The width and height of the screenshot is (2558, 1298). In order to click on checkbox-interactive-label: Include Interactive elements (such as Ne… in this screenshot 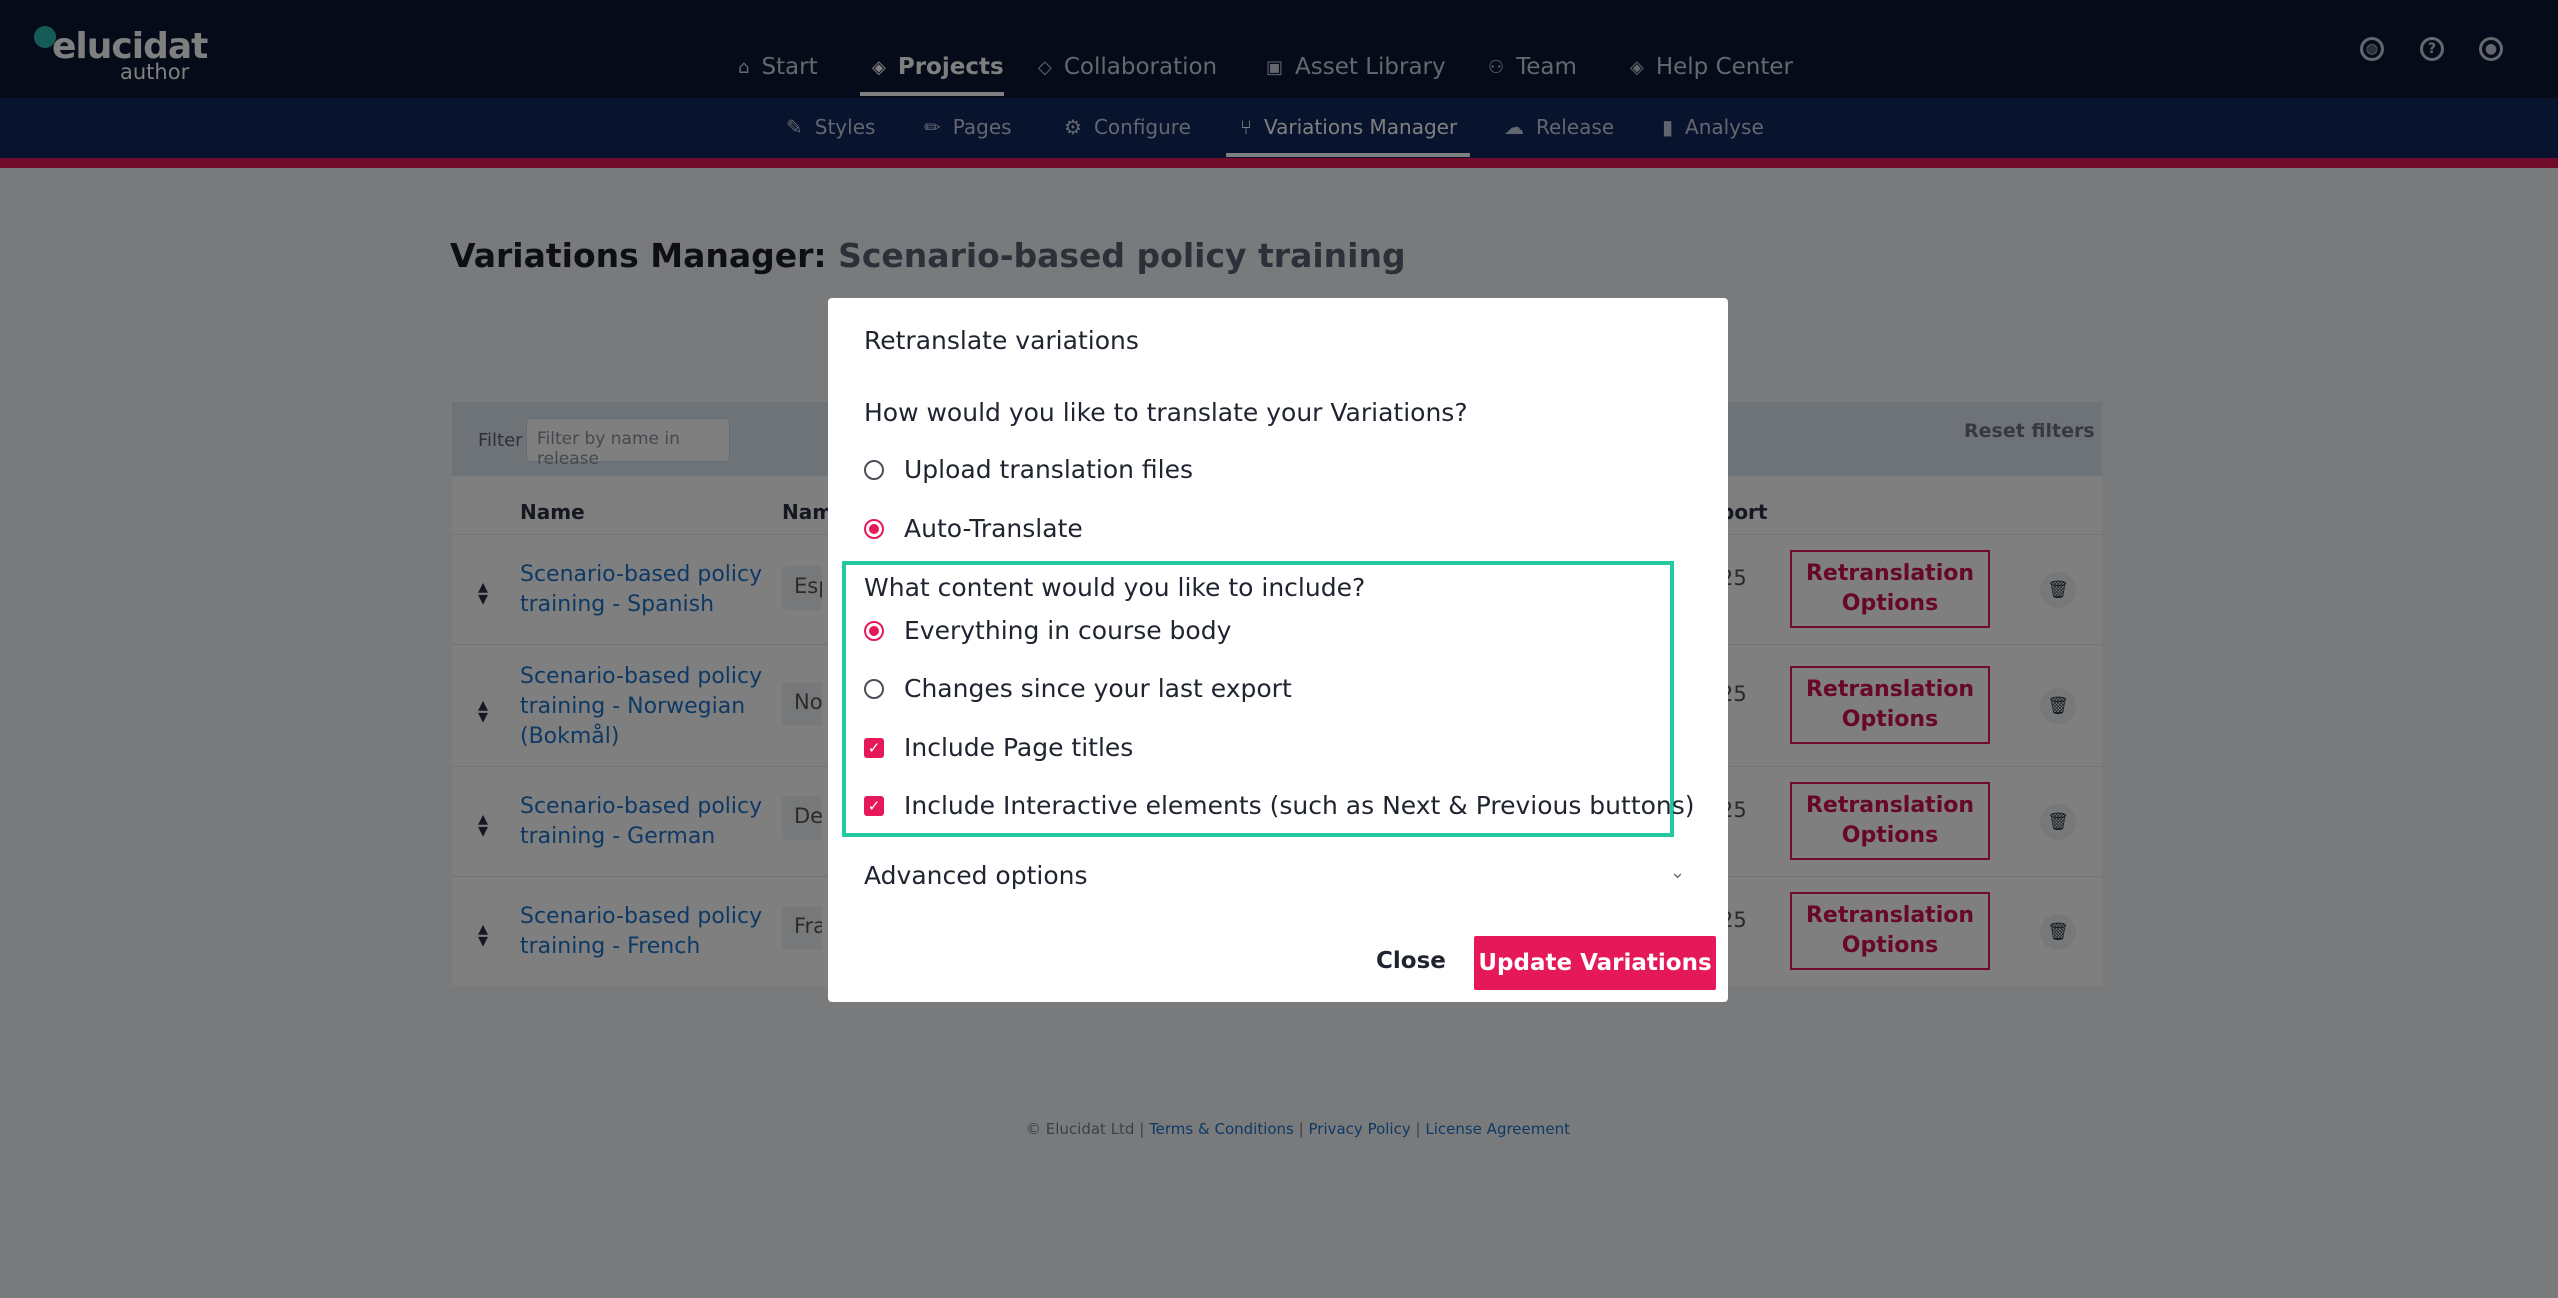, I will do `click(1299, 805)`.